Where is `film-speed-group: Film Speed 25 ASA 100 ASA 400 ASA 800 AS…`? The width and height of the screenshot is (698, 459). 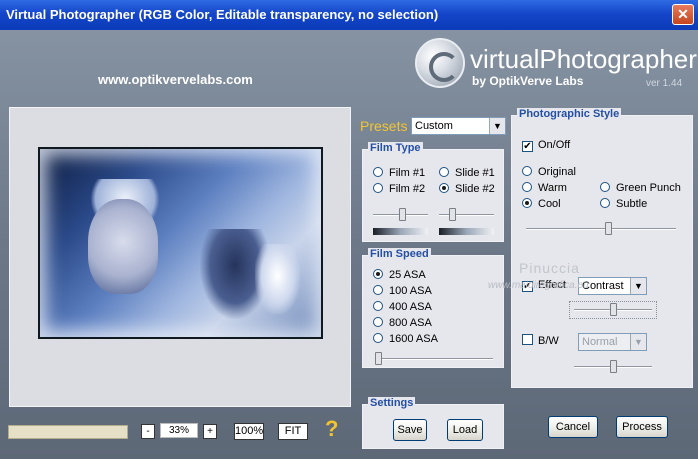
film-speed-group: Film Speed 25 ASA 100 ASA 400 ASA 800 AS… is located at coordinates (433, 308).